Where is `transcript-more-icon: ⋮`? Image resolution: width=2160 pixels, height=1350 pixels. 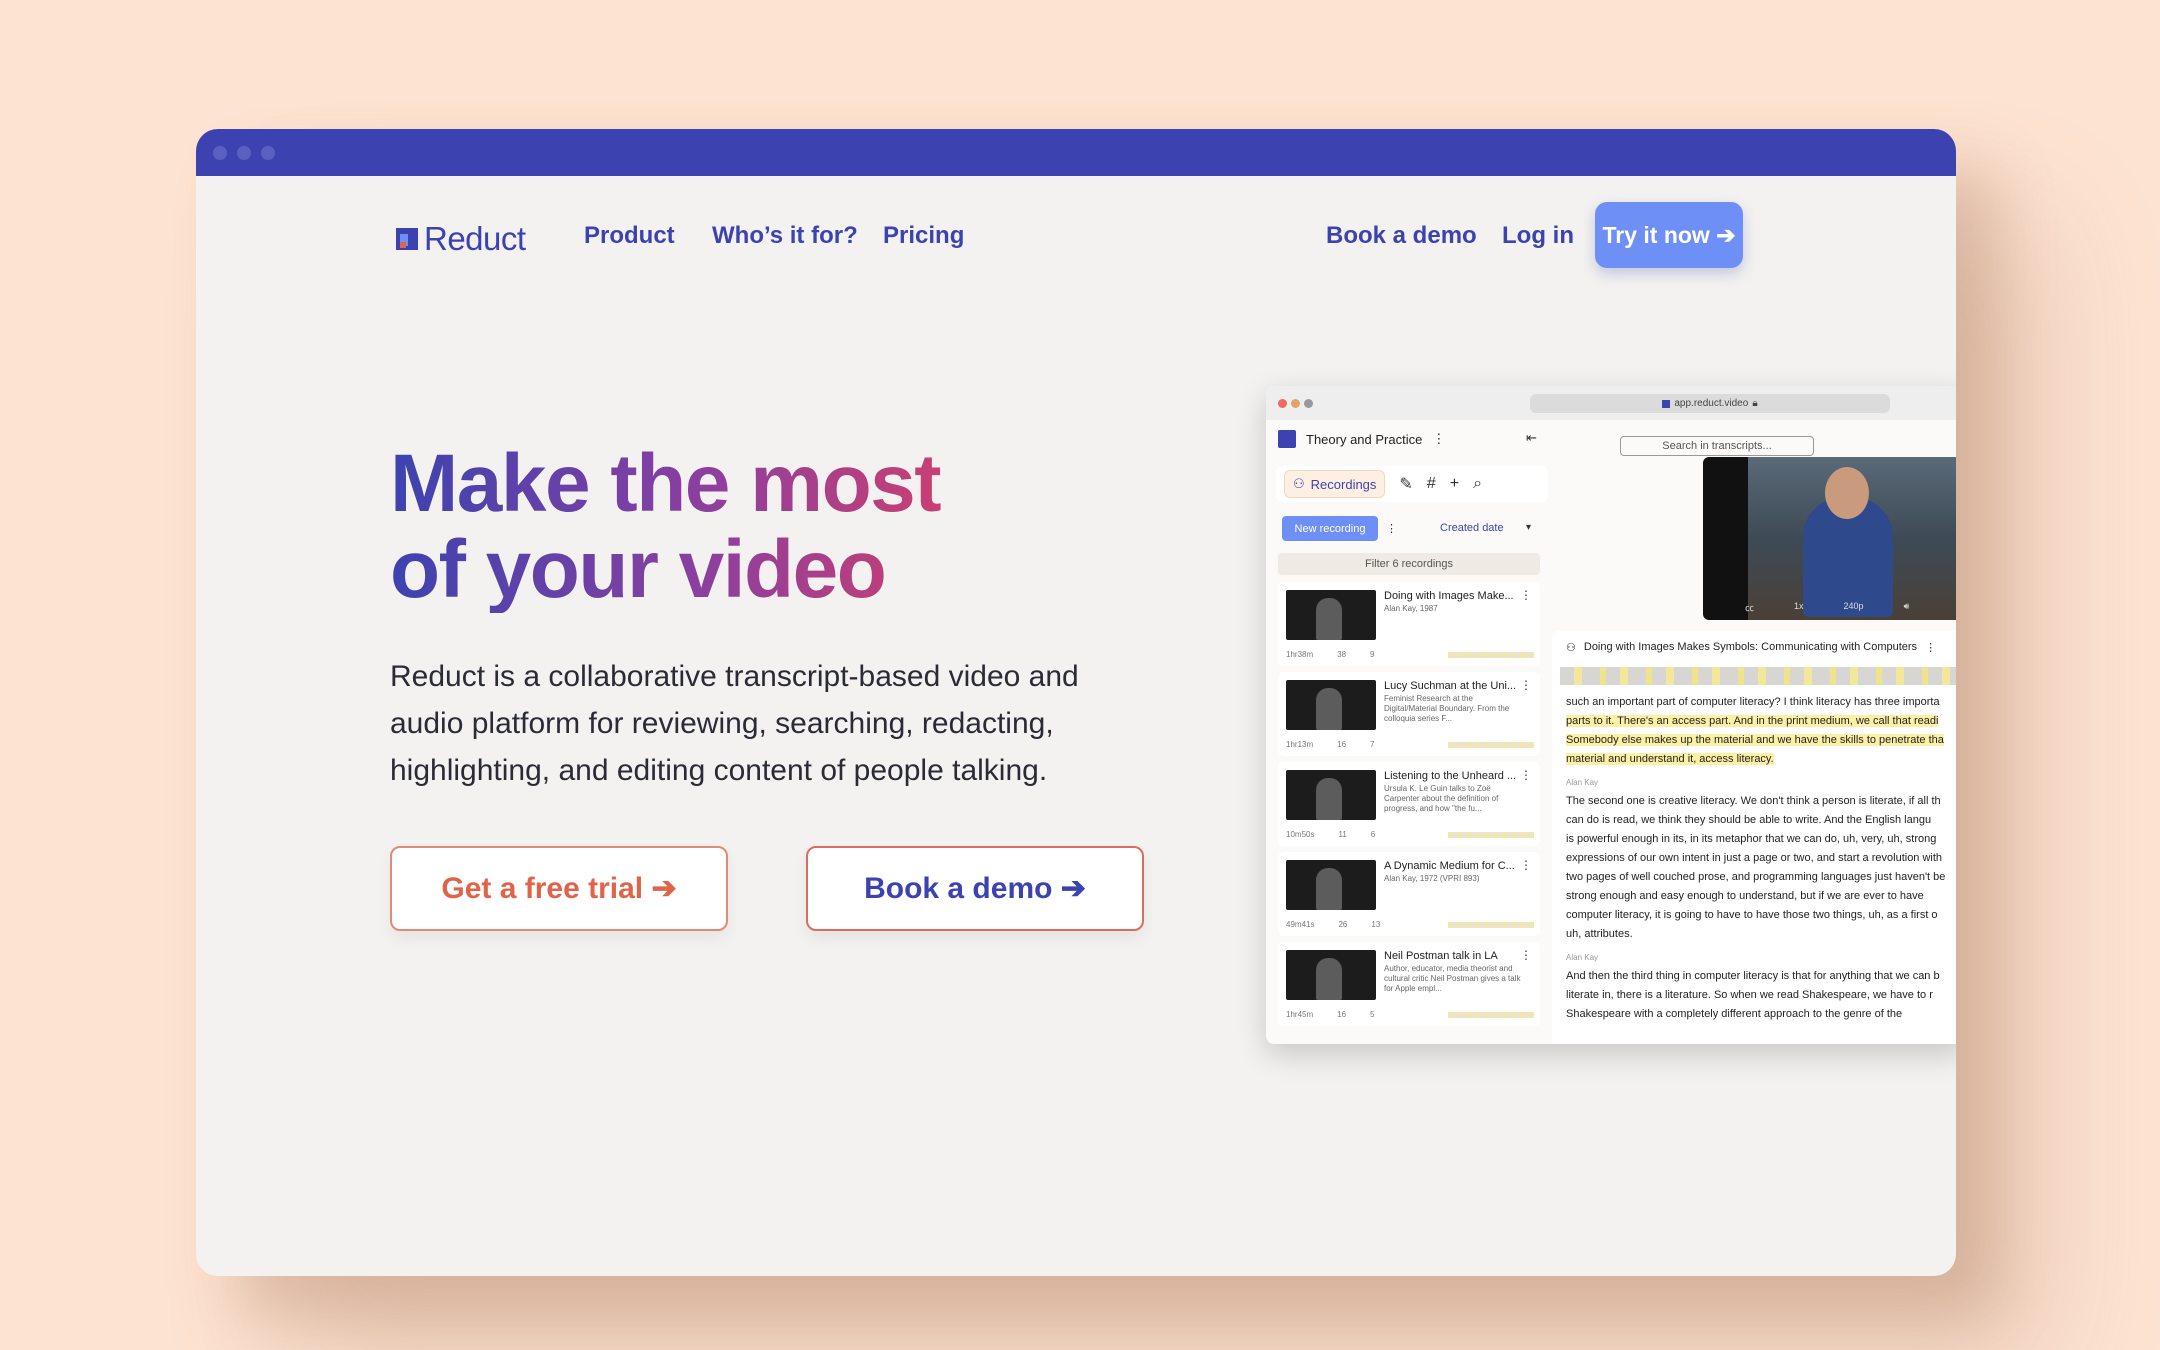
transcript-more-icon: ⋮ is located at coordinates (1930, 647).